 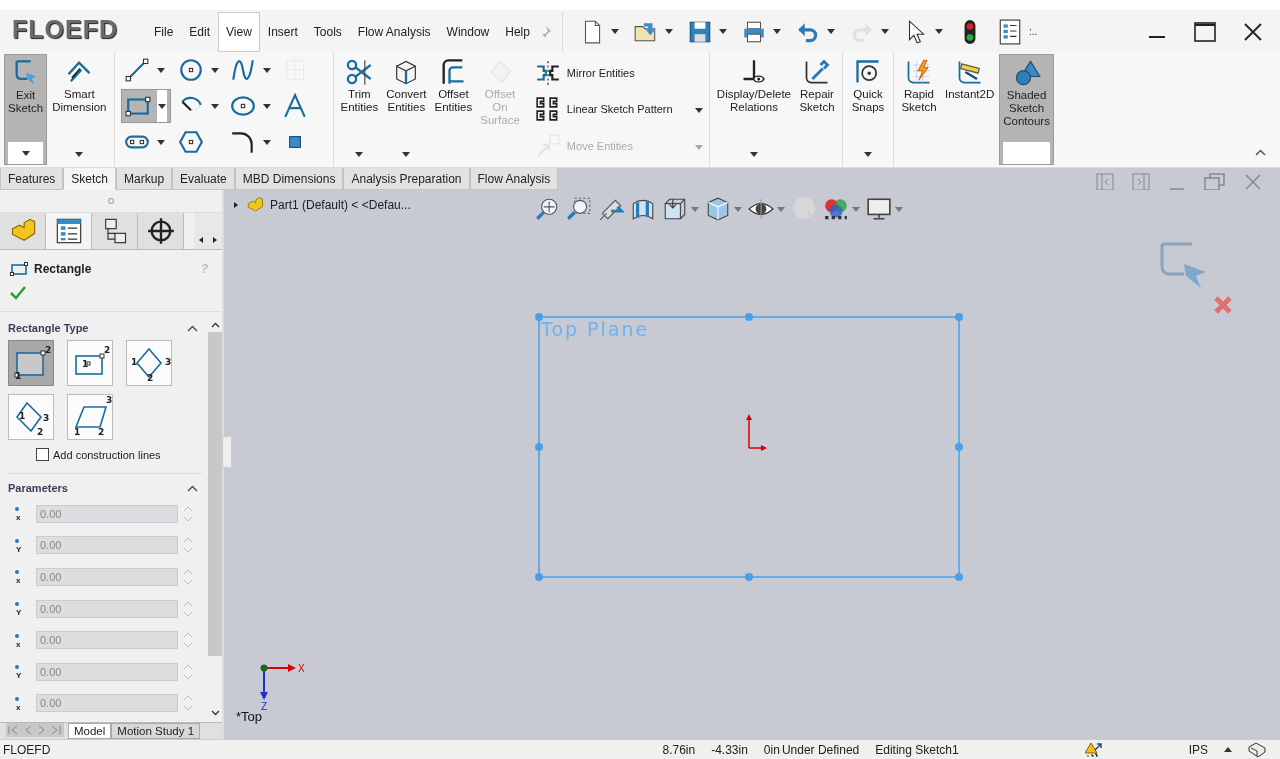 What do you see at coordinates (164, 31) in the screenshot?
I see `menu-item: File` at bounding box center [164, 31].